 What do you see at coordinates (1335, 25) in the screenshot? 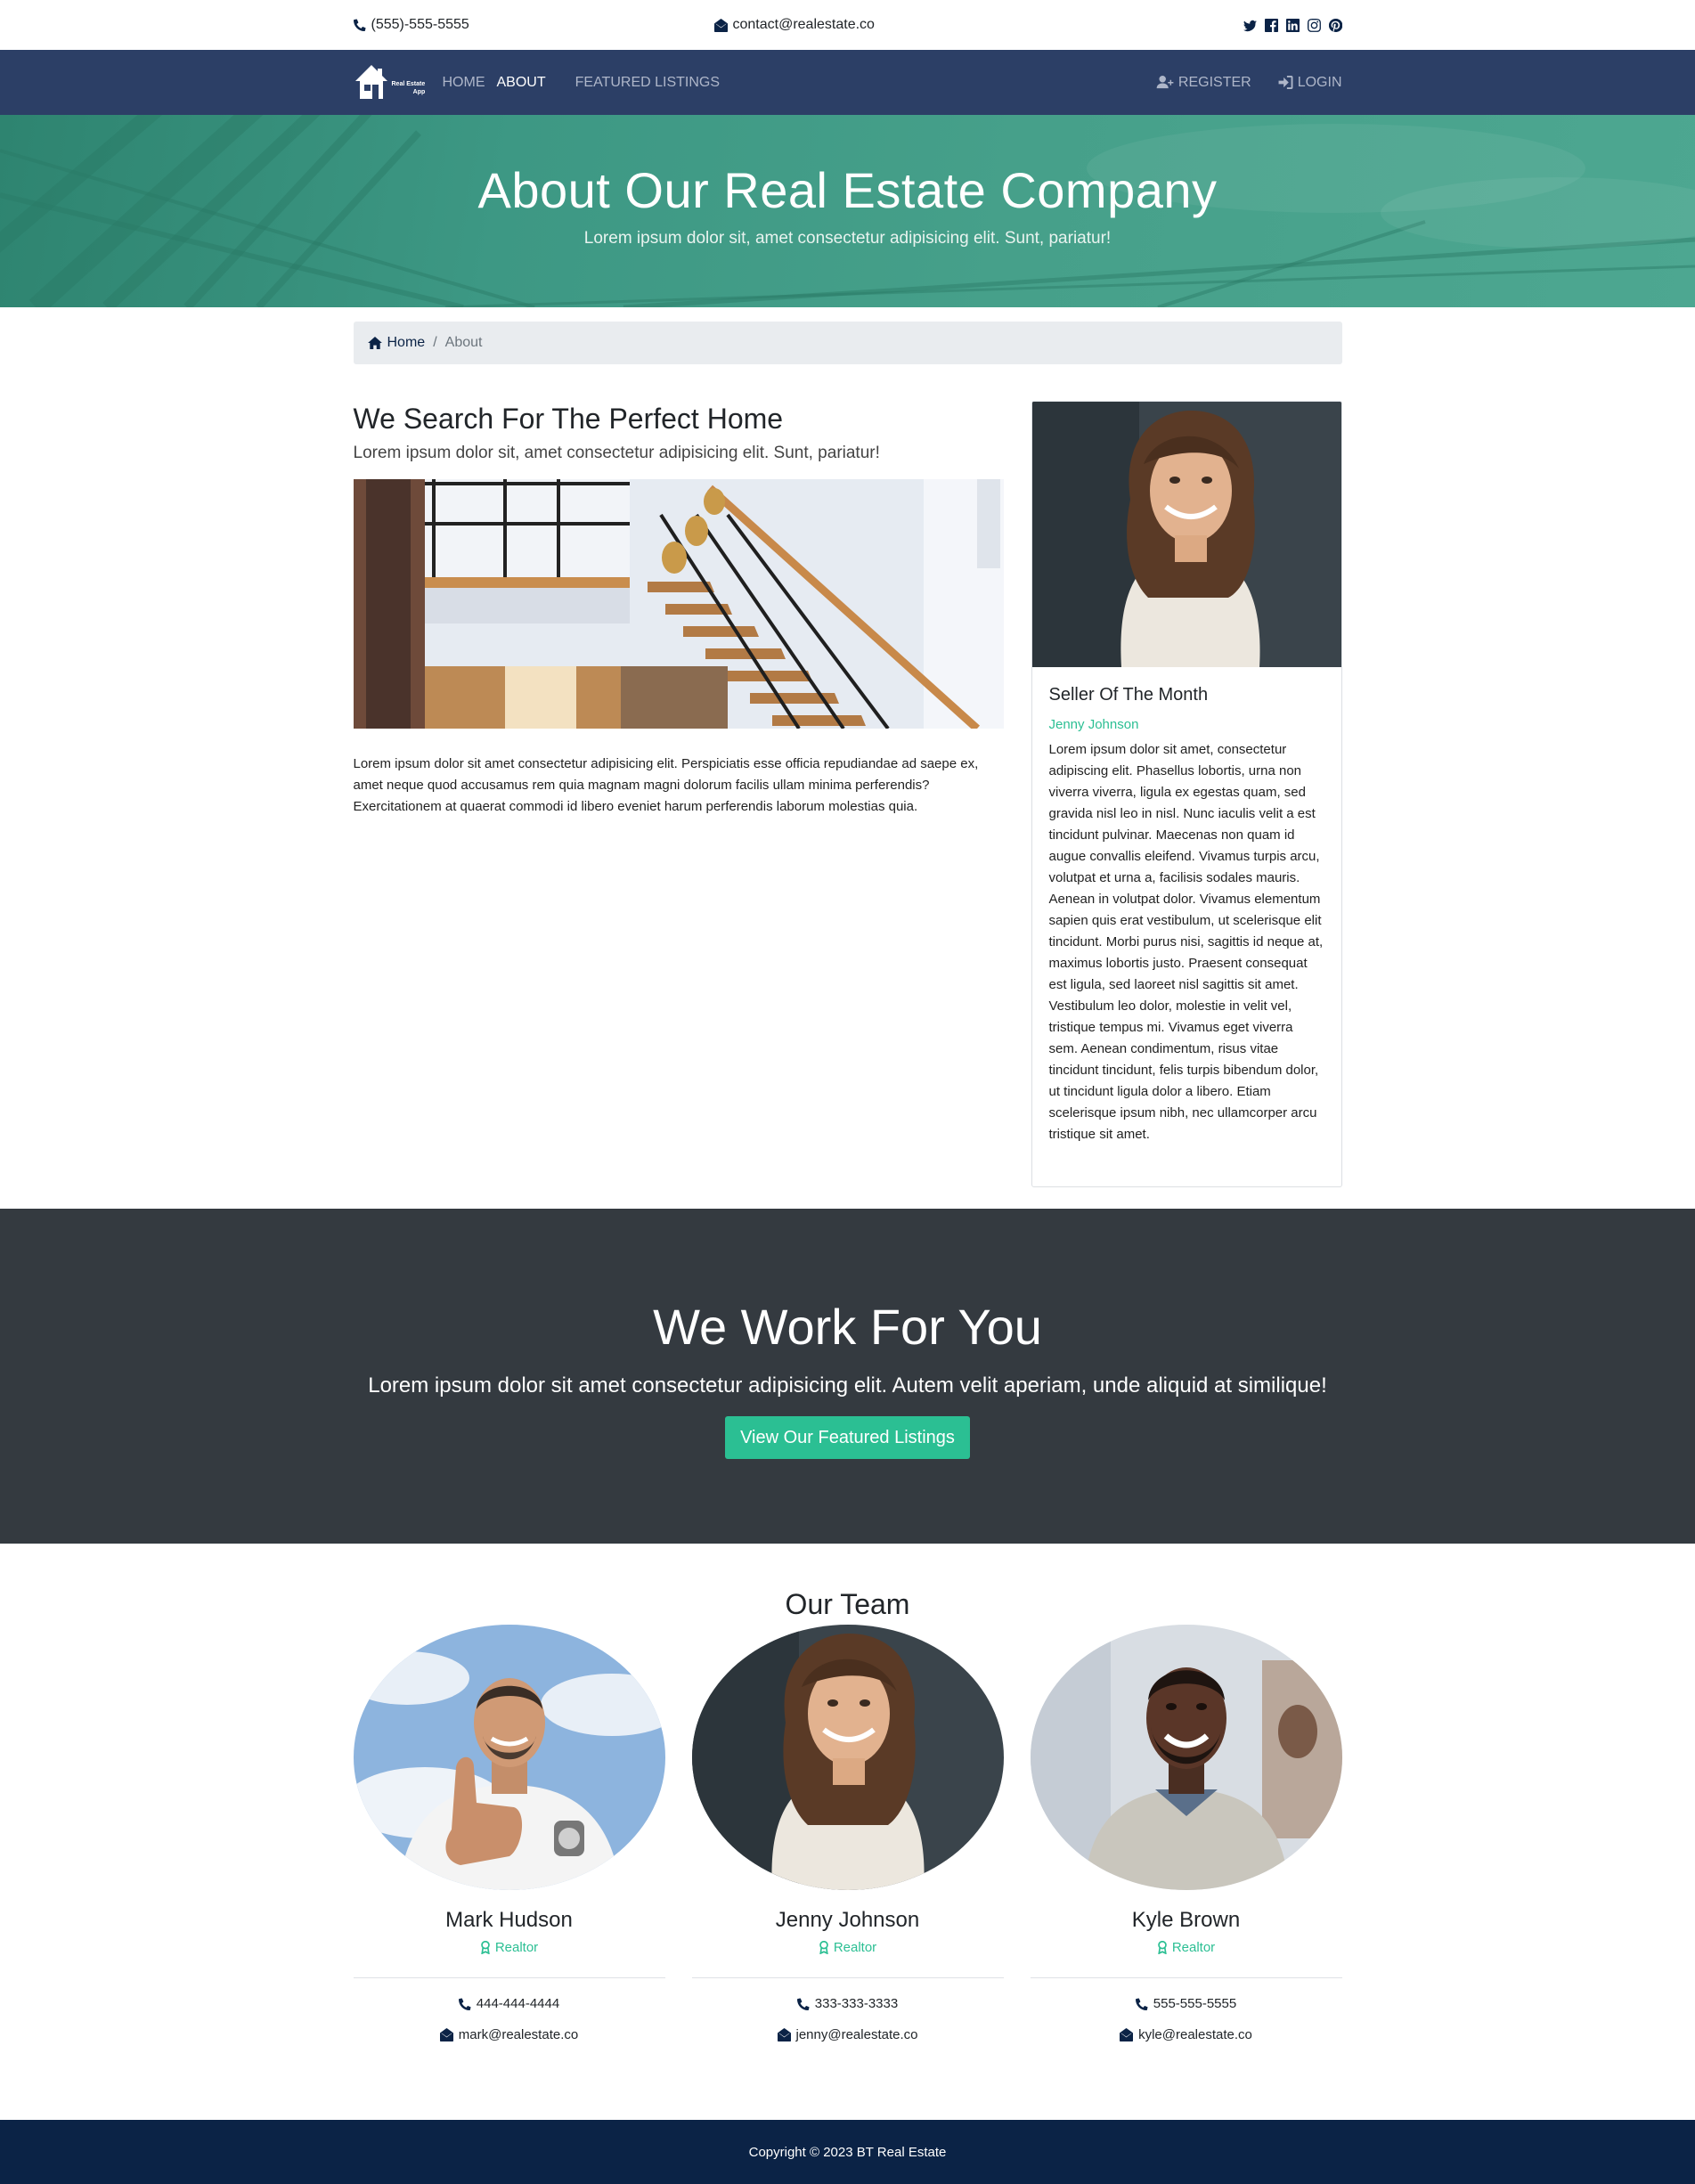
I see `pinterest-icon` at bounding box center [1335, 25].